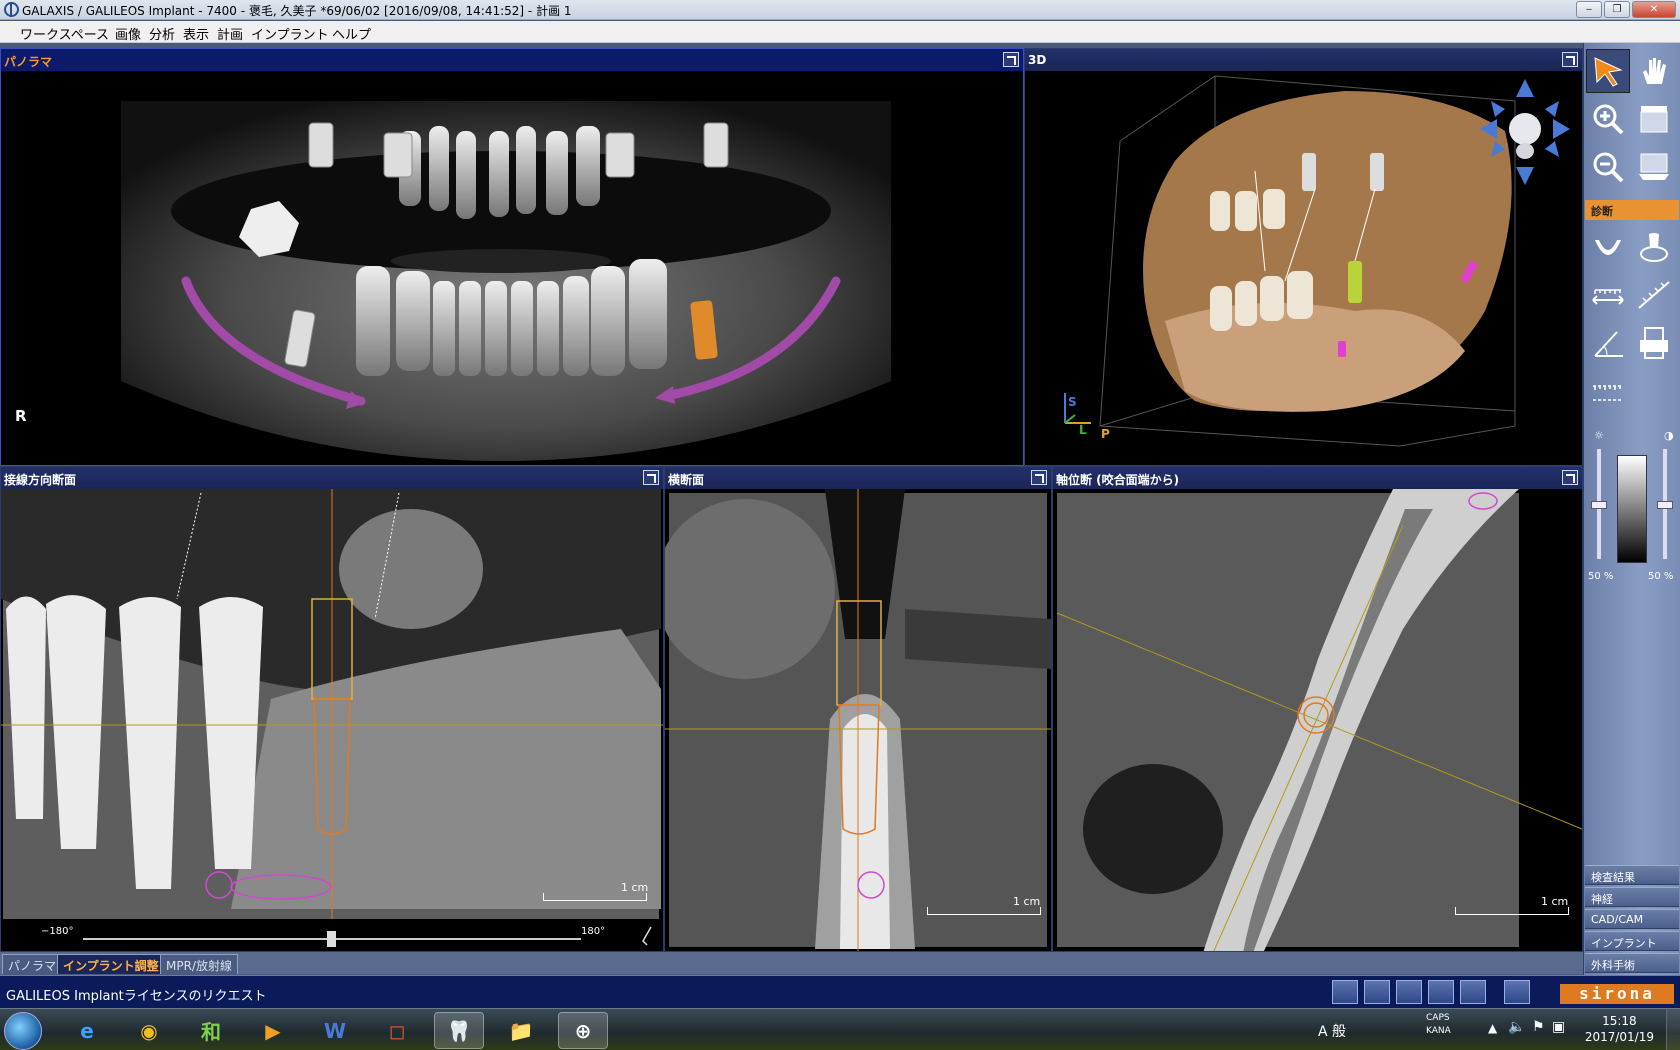 The width and height of the screenshot is (1680, 1050). Describe the element at coordinates (1083, 430) in the screenshot. I see `axis-l-label: L` at that location.